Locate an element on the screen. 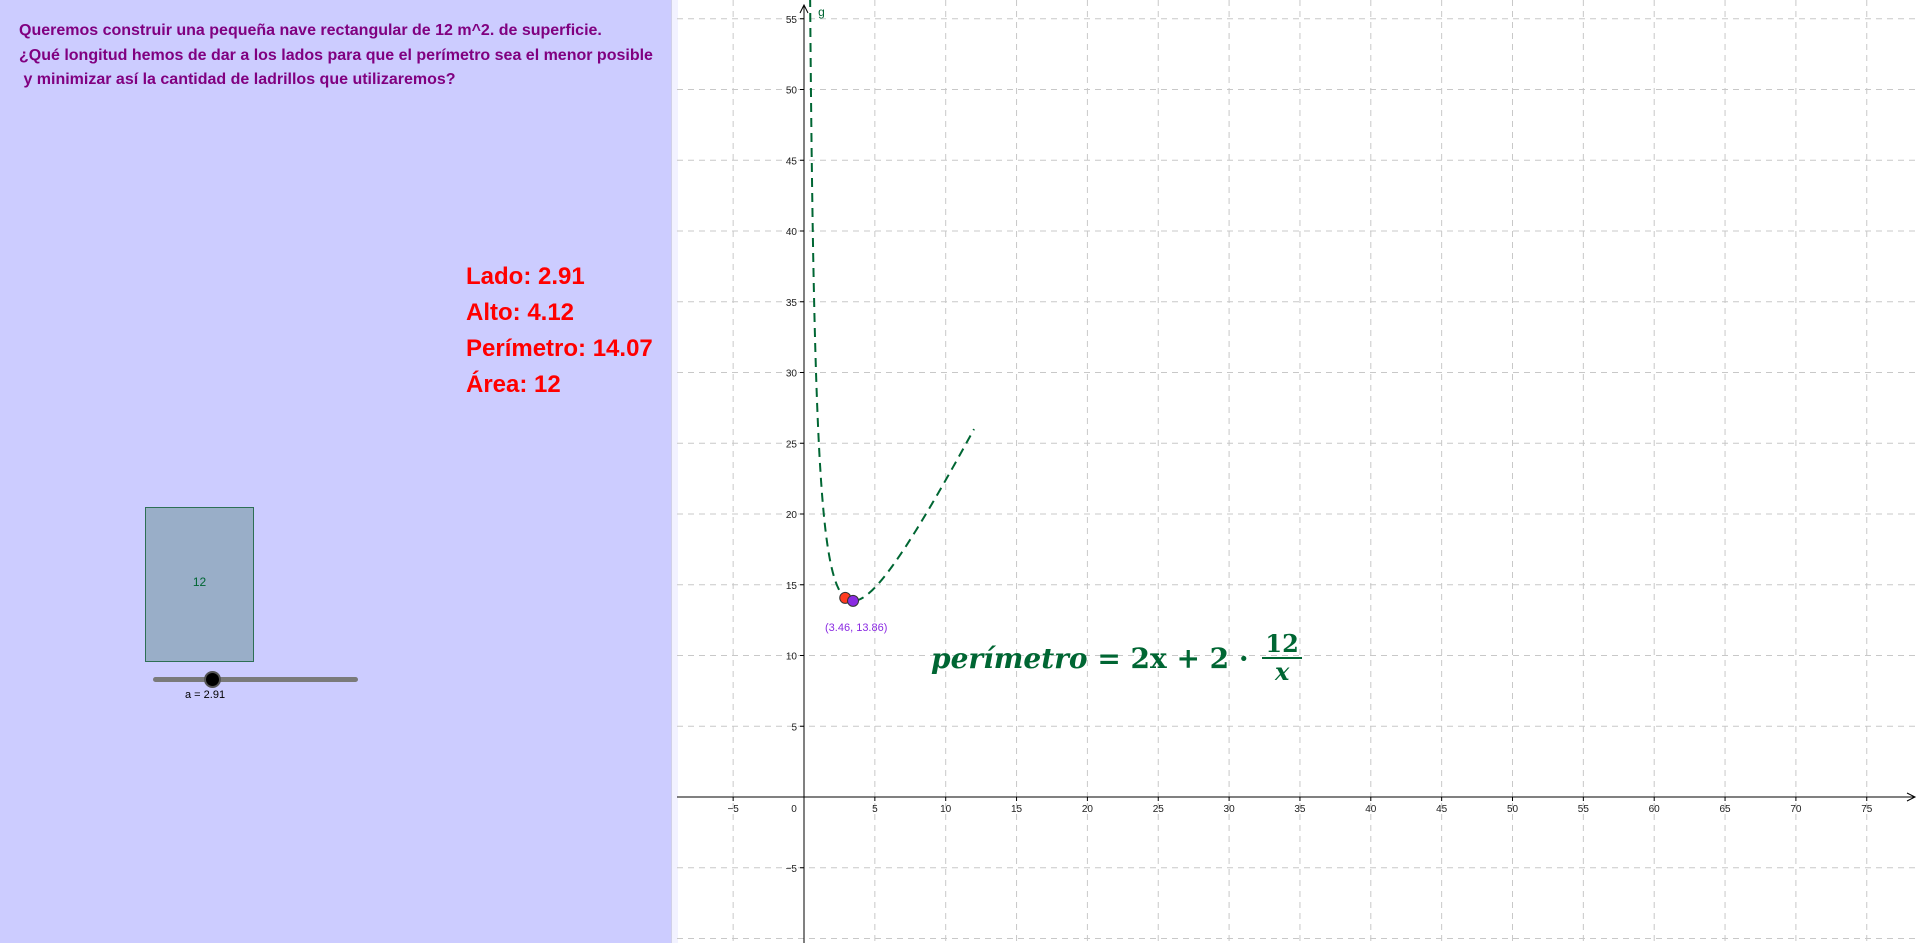 This screenshot has height=943, width=1920. y-tick-label: 15 is located at coordinates (792, 586).